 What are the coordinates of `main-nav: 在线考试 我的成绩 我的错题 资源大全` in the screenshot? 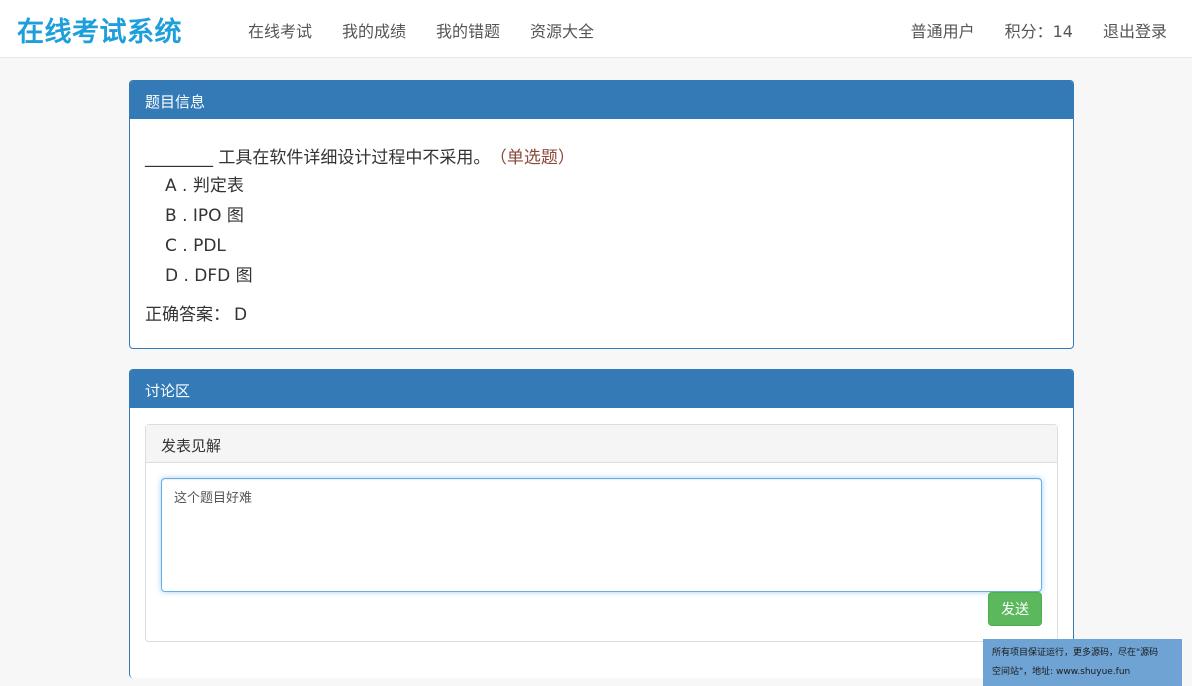 It's located at (436, 30).